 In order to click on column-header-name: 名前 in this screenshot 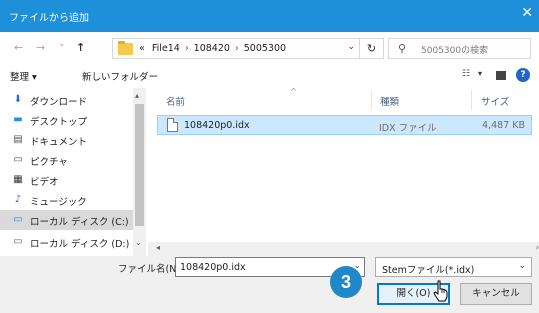, I will do `click(175, 101)`.